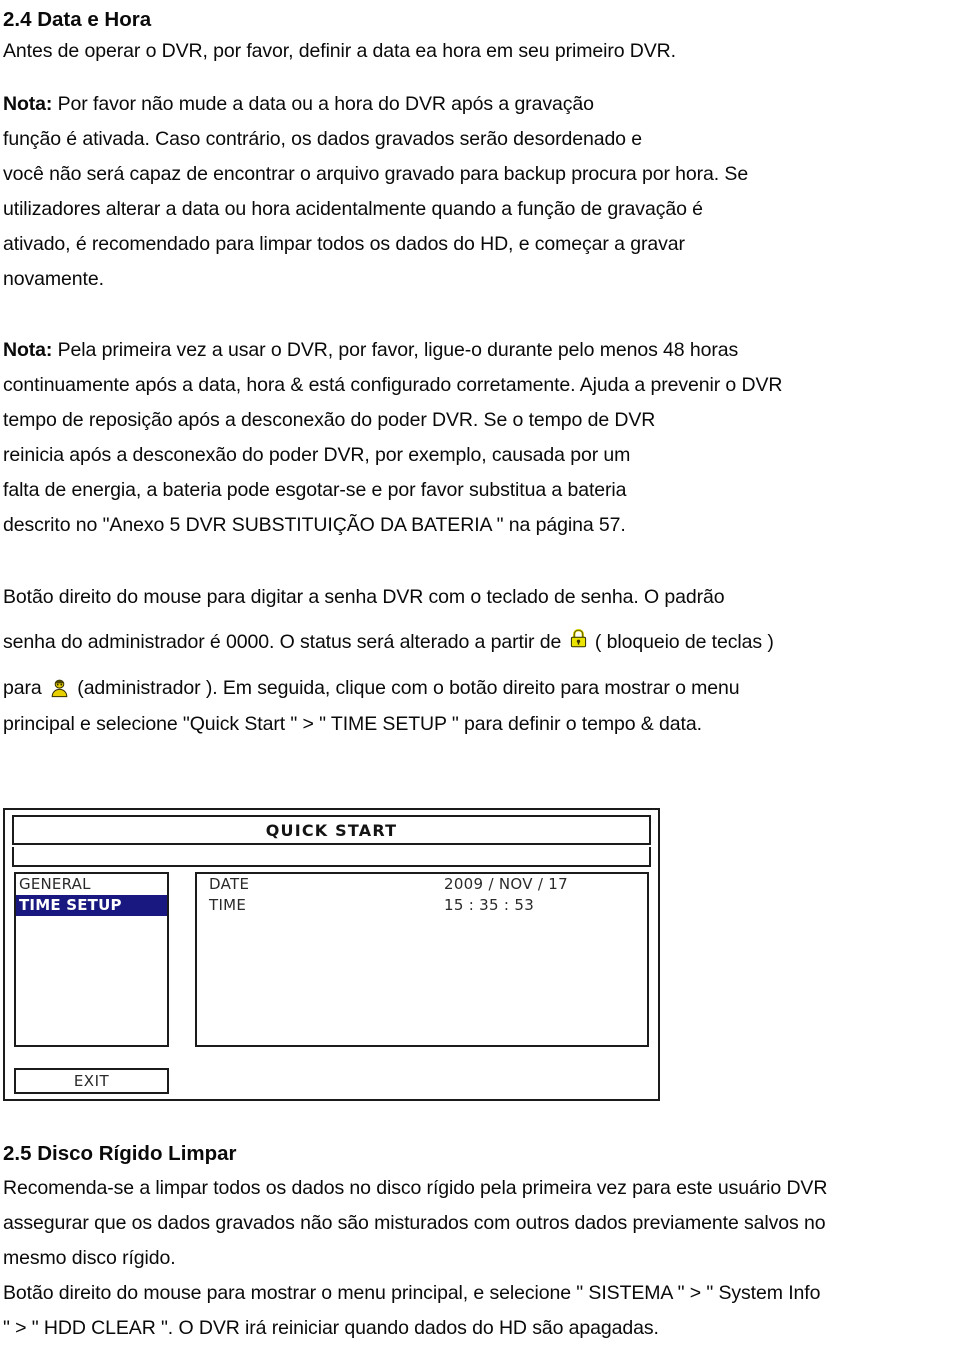 The height and width of the screenshot is (1346, 960). I want to click on paragraph-line: novamente., so click(53, 279).